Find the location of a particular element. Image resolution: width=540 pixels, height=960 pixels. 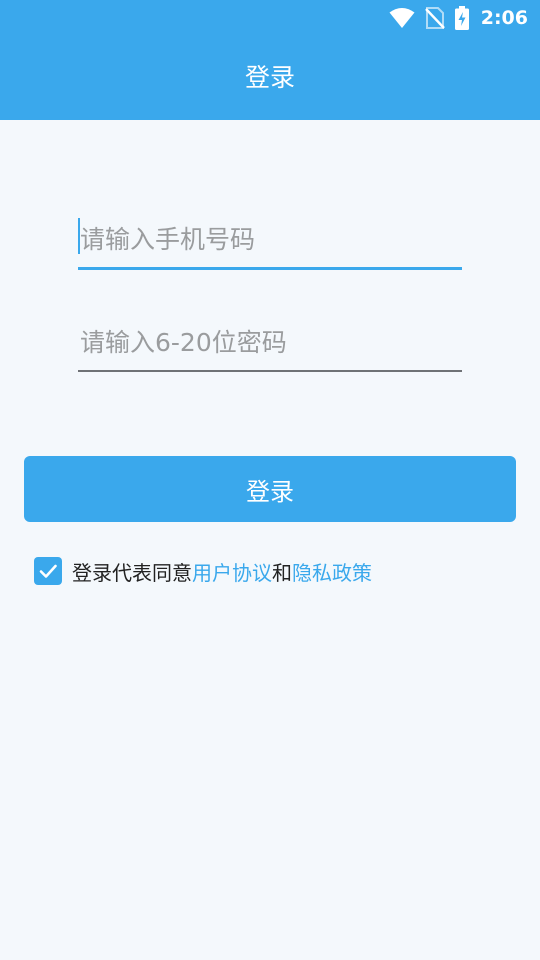

agreement-conjunction: 和 is located at coordinates (282, 572).